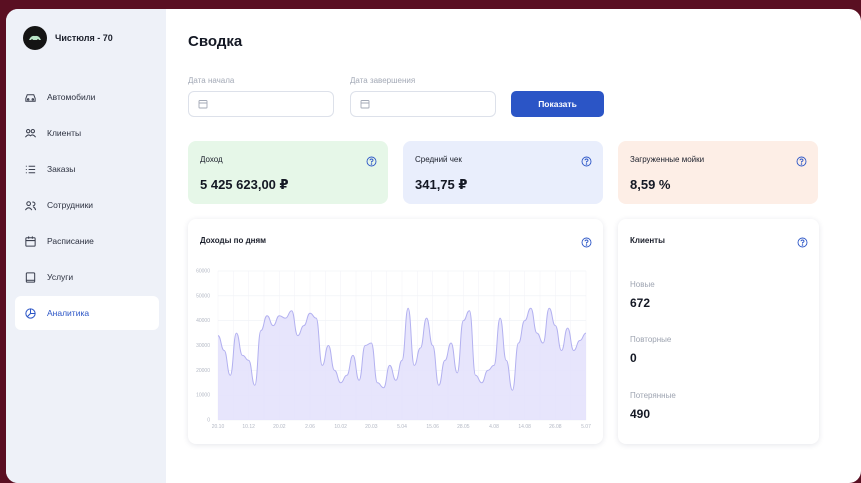 This screenshot has height=483, width=861. I want to click on x-tick-label: 10.02, so click(340, 427).